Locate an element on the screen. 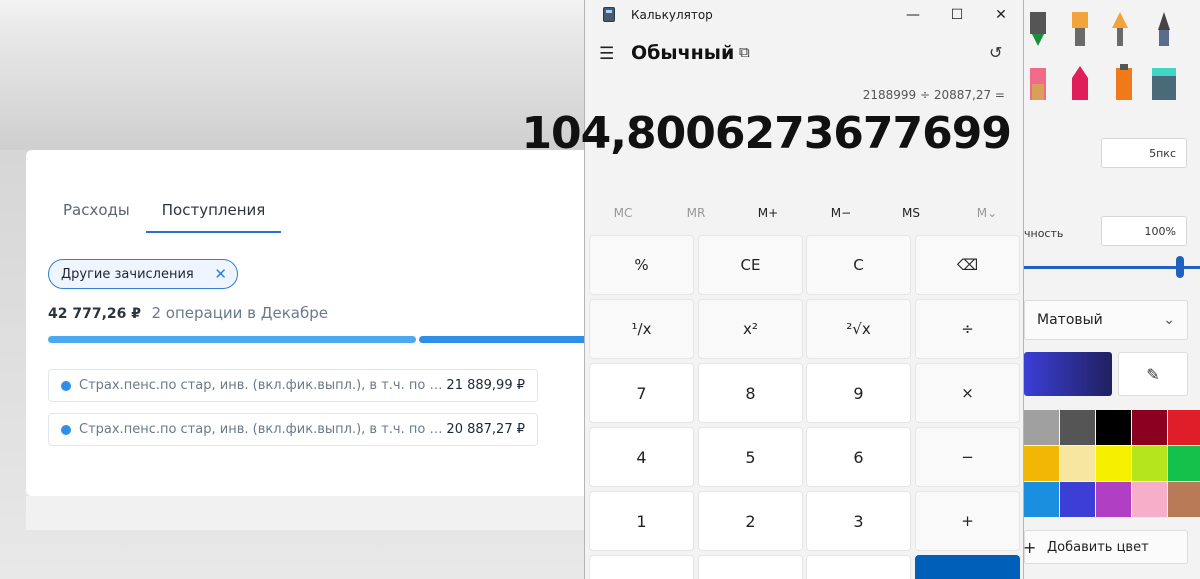 Image resolution: width=1200 pixels, height=579 pixels. operation-amount: 20 887,27 ₽ is located at coordinates (485, 429).